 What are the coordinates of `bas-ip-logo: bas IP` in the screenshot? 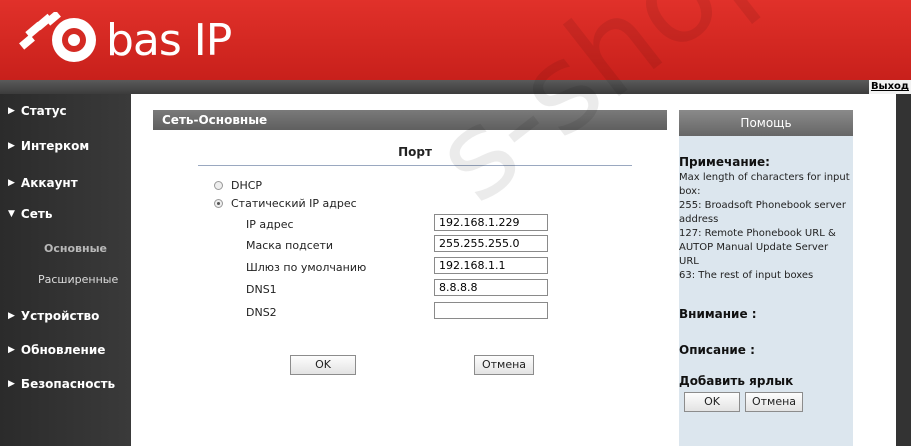 It's located at (125, 40).